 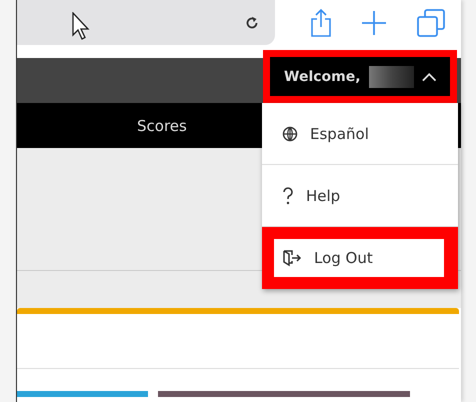 What do you see at coordinates (162, 125) in the screenshot?
I see `nav-tab: Scores` at bounding box center [162, 125].